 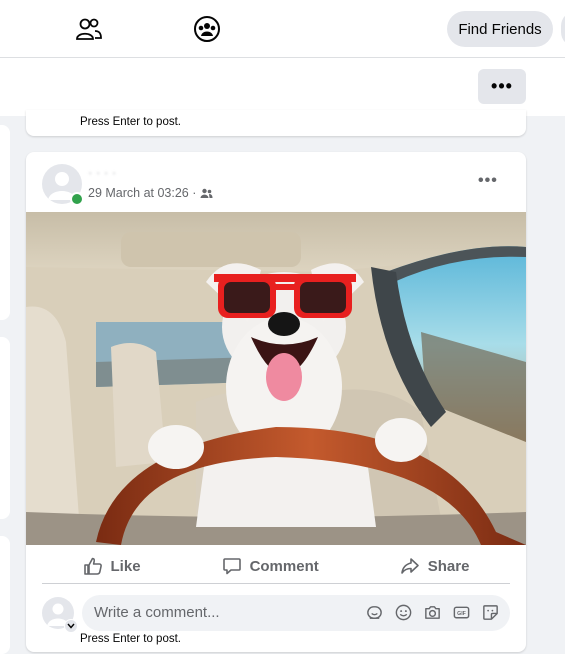 What do you see at coordinates (490, 612) in the screenshot?
I see `sticker-icon` at bounding box center [490, 612].